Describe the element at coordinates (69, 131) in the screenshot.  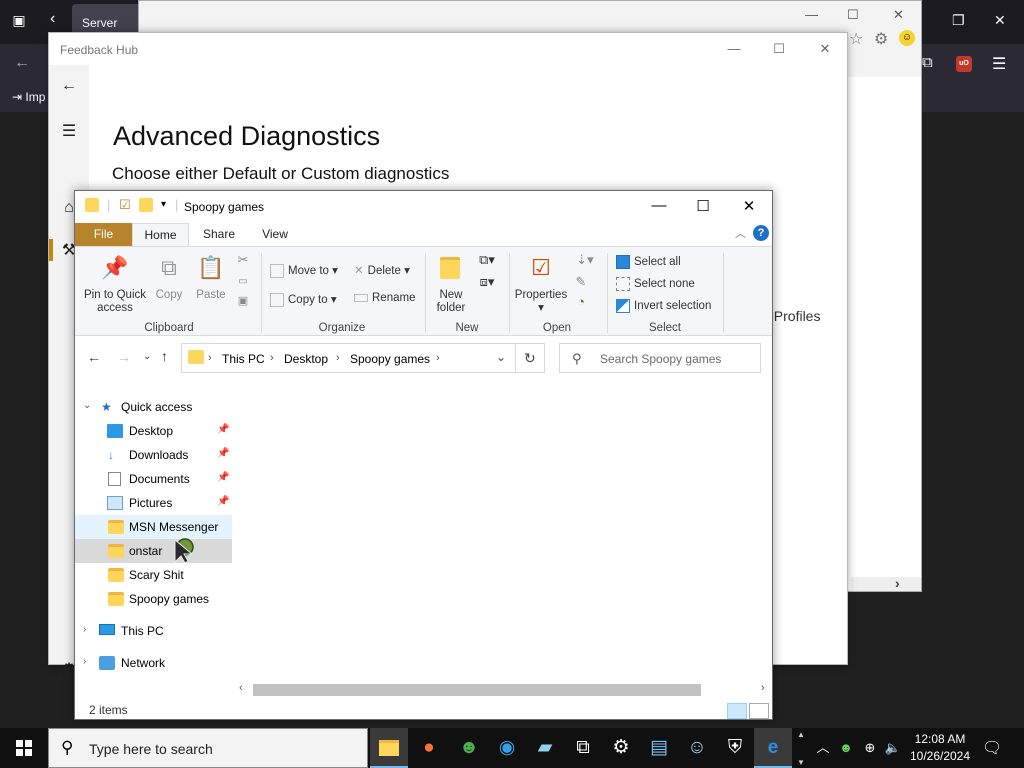
I see `hamburger-menu-icon: ☰` at that location.